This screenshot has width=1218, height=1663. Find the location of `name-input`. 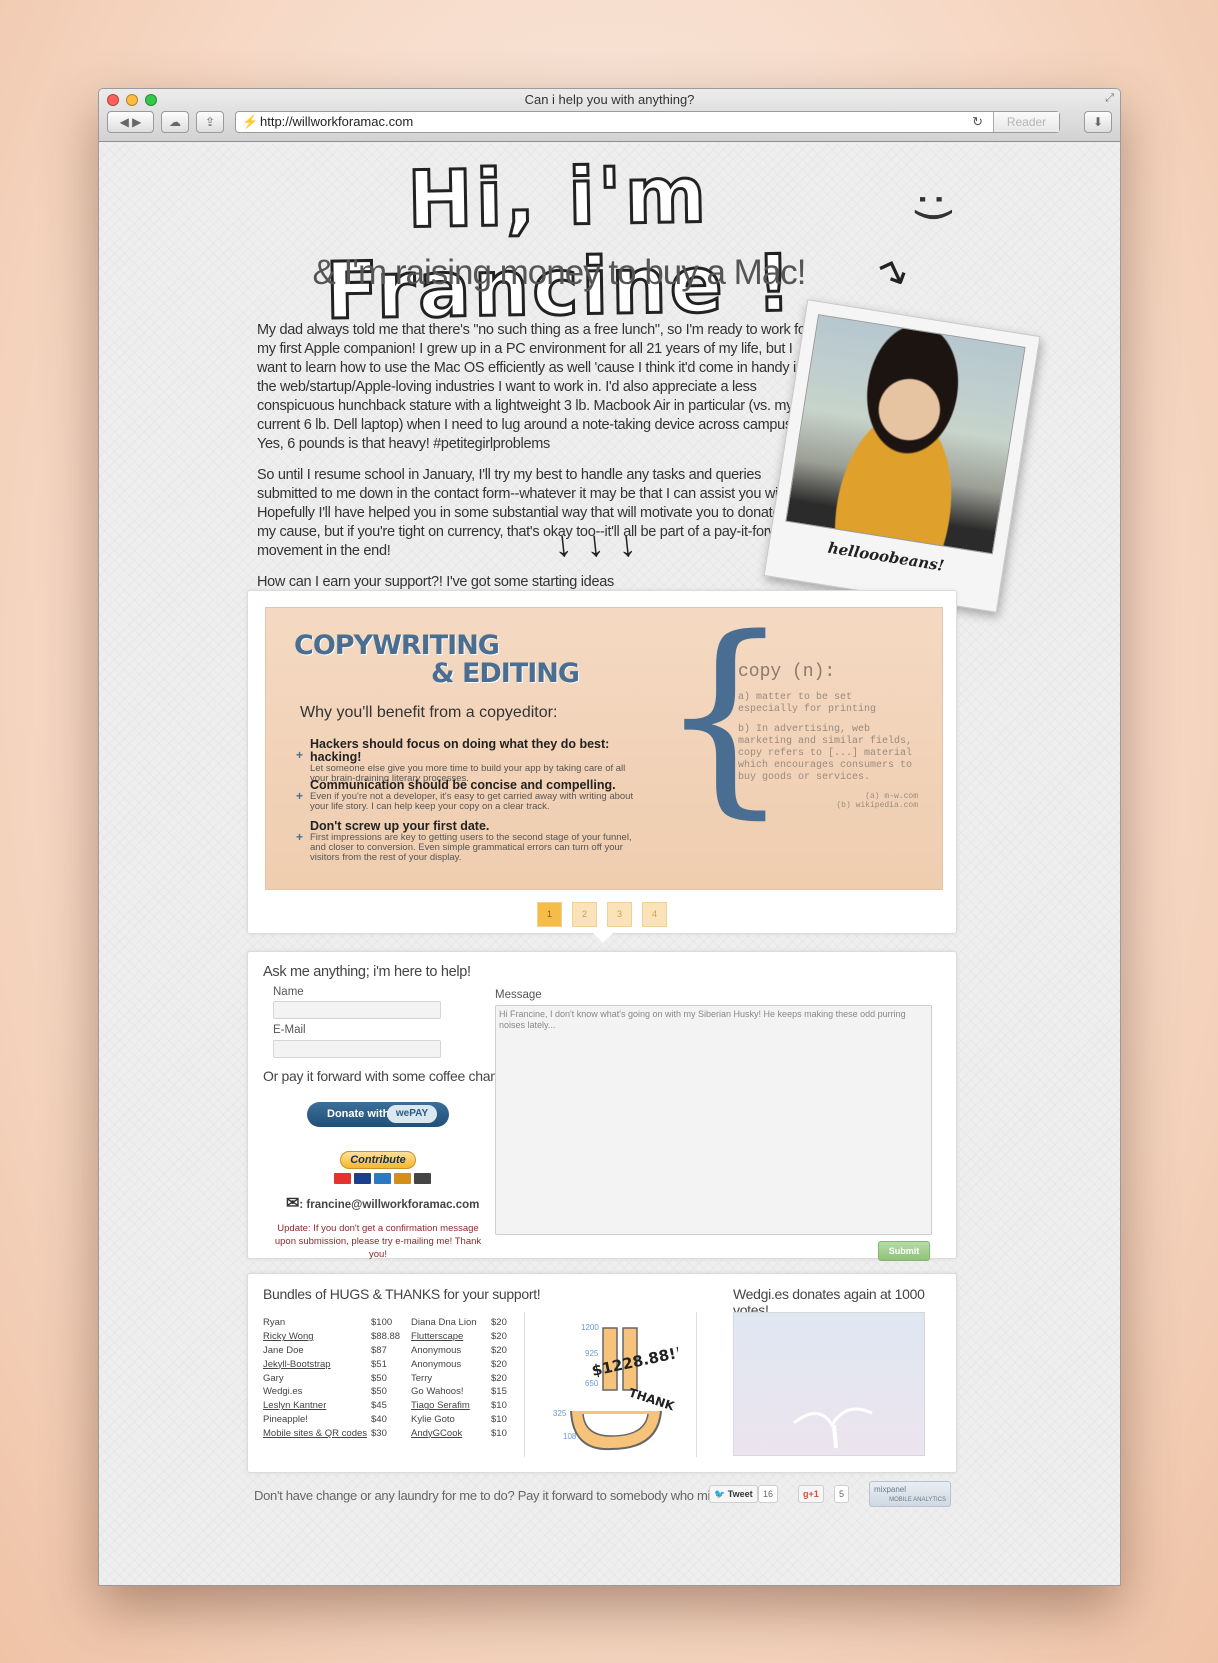

name-input is located at coordinates (357, 1010).